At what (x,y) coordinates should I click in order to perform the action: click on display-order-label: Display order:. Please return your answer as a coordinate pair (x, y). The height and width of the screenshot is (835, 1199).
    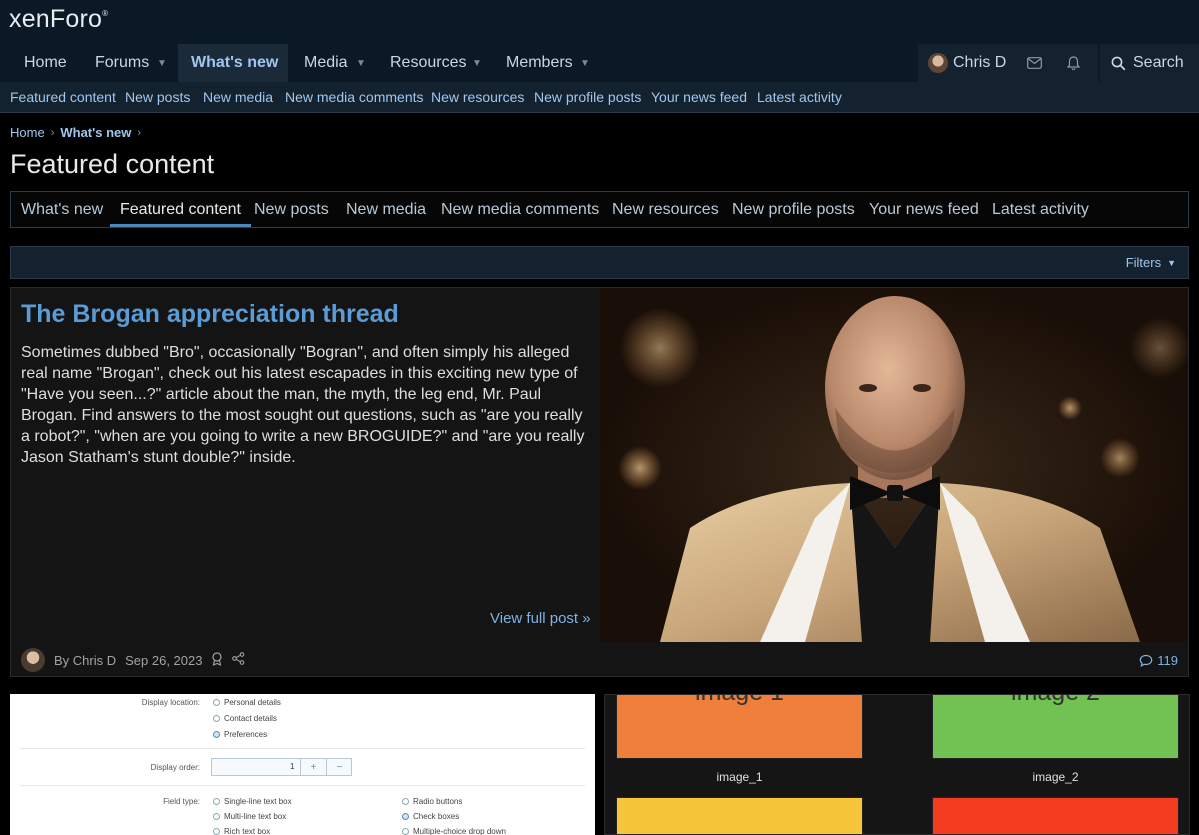
    Looking at the image, I should click on (175, 767).